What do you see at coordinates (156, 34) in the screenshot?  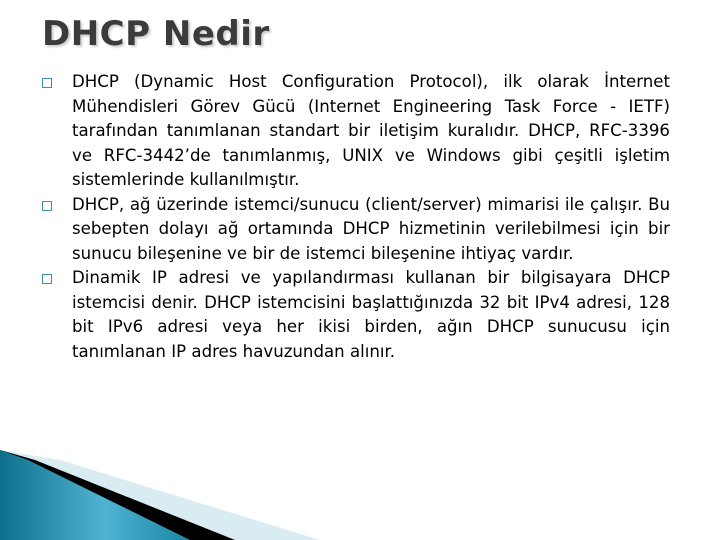 I see `slide-title: DHCP Nedir` at bounding box center [156, 34].